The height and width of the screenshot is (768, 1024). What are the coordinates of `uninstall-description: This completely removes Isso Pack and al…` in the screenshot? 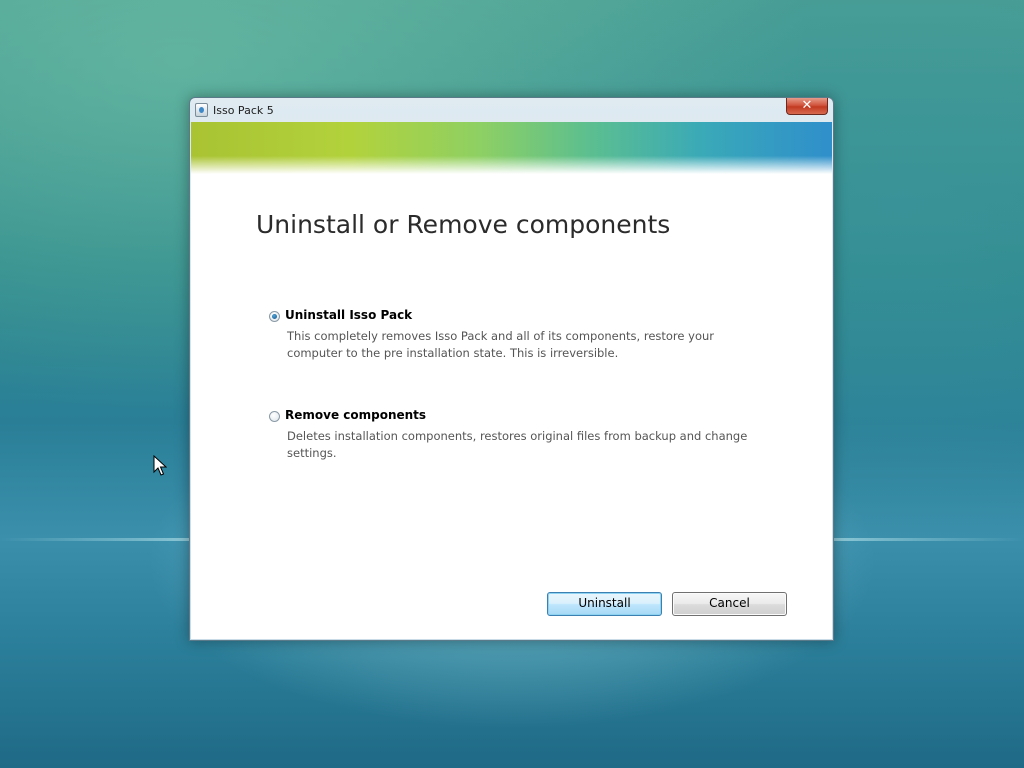 It's located at (500, 344).